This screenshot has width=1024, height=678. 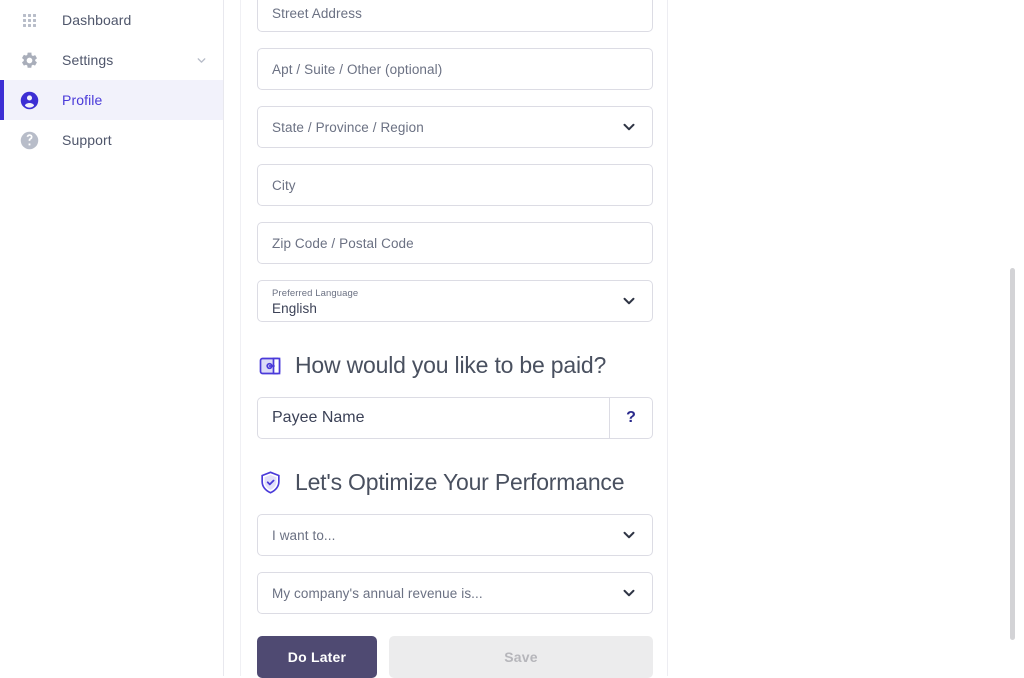 What do you see at coordinates (455, 16) in the screenshot?
I see `street-address-field: Street Address` at bounding box center [455, 16].